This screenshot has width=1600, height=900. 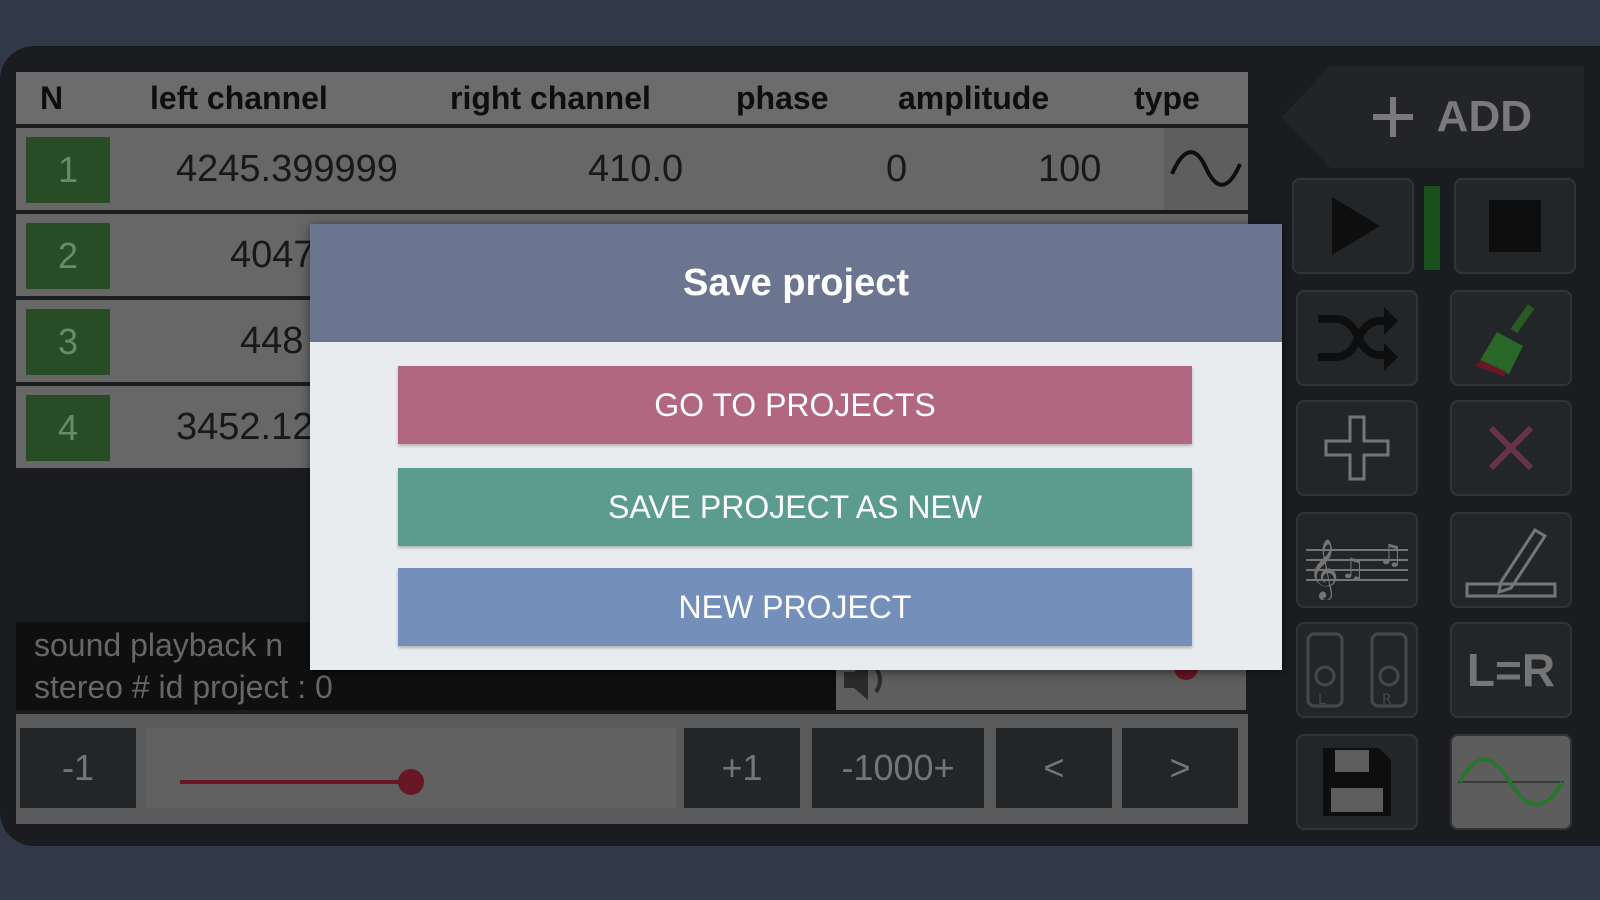 What do you see at coordinates (796, 283) in the screenshot?
I see `dialog-title: Save project` at bounding box center [796, 283].